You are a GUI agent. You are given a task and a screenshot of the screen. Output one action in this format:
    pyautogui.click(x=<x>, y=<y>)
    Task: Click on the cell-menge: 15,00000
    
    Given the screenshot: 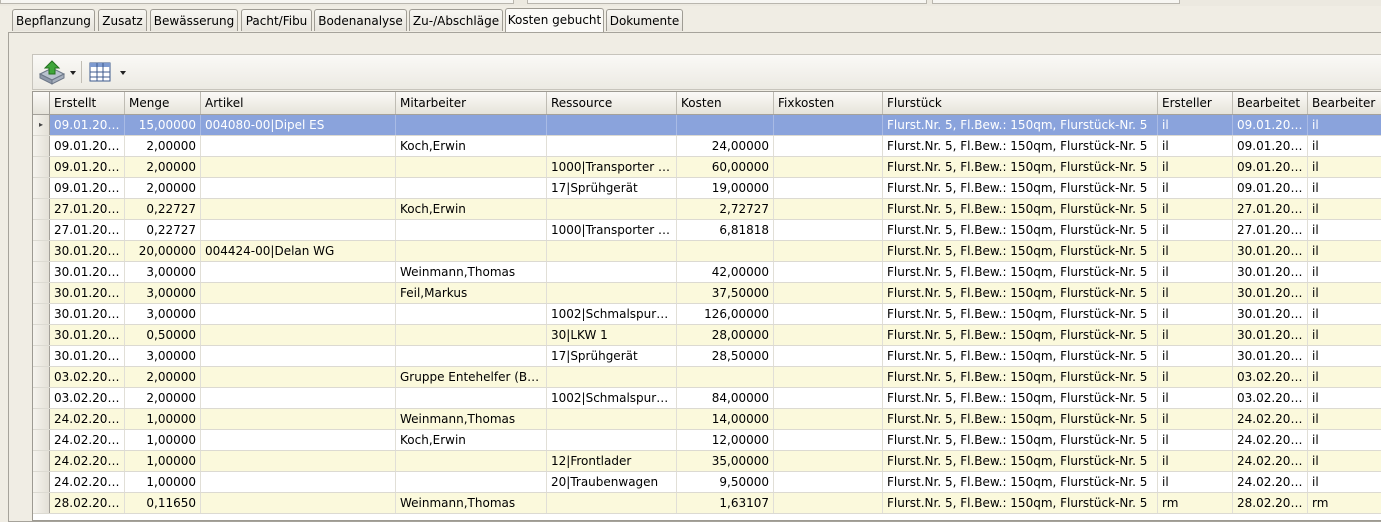 What is the action you would take?
    pyautogui.click(x=163, y=125)
    